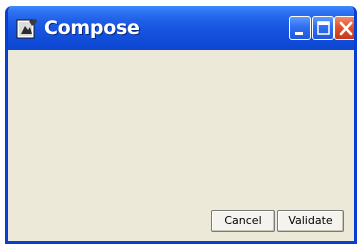 The width and height of the screenshot is (360, 248). Describe the element at coordinates (299, 33) in the screenshot. I see `minimize-icon` at that location.